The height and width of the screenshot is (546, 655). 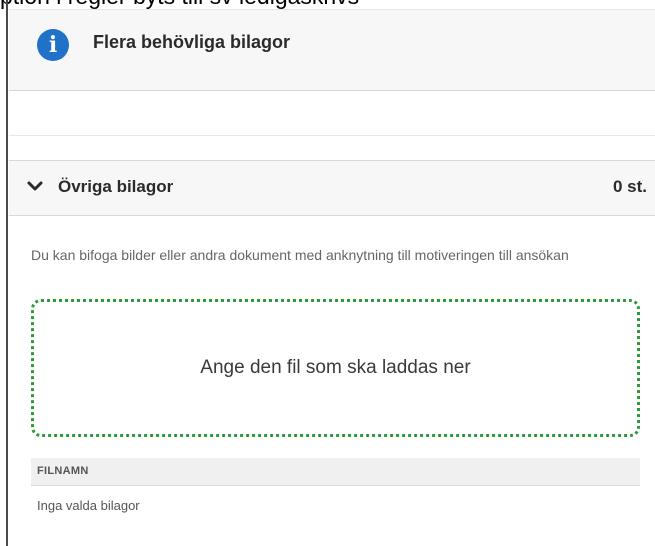 What do you see at coordinates (332, 50) in the screenshot?
I see `info-panel: i Flera behövliga bilagor` at bounding box center [332, 50].